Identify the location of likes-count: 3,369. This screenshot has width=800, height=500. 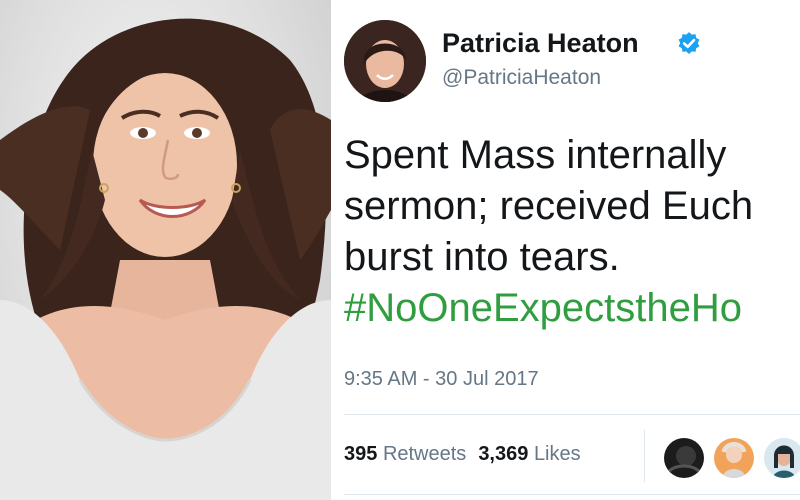
(503, 454).